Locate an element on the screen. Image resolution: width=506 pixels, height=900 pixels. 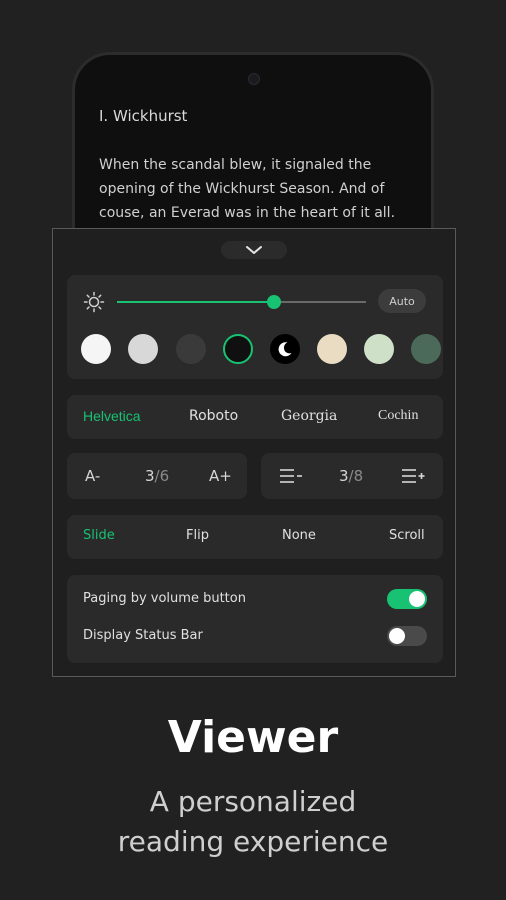
brightness-slider is located at coordinates (241, 302).